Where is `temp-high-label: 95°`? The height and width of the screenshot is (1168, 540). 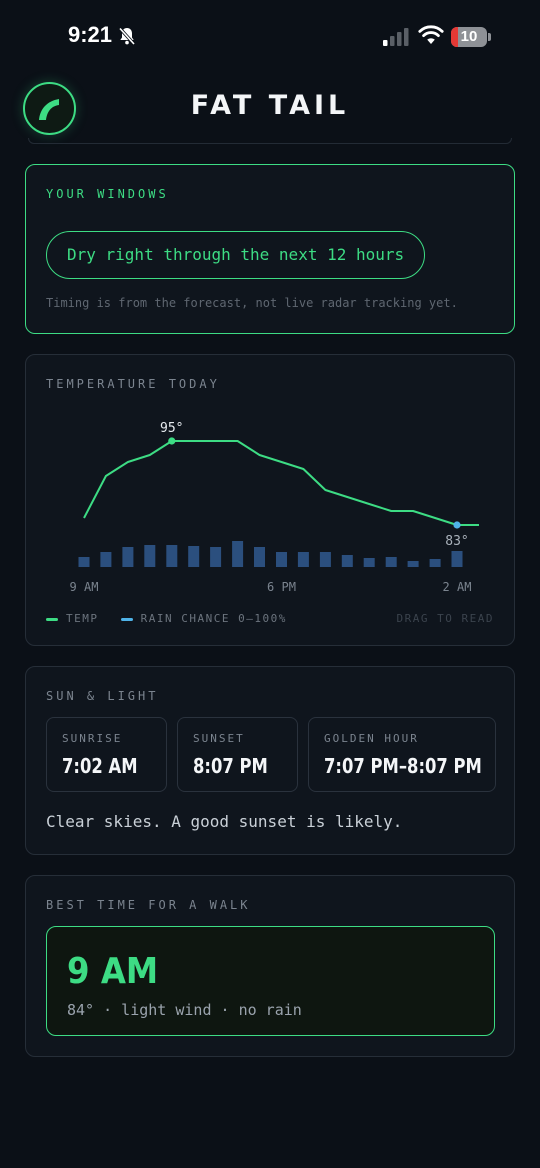
temp-high-label: 95° is located at coordinates (171, 428).